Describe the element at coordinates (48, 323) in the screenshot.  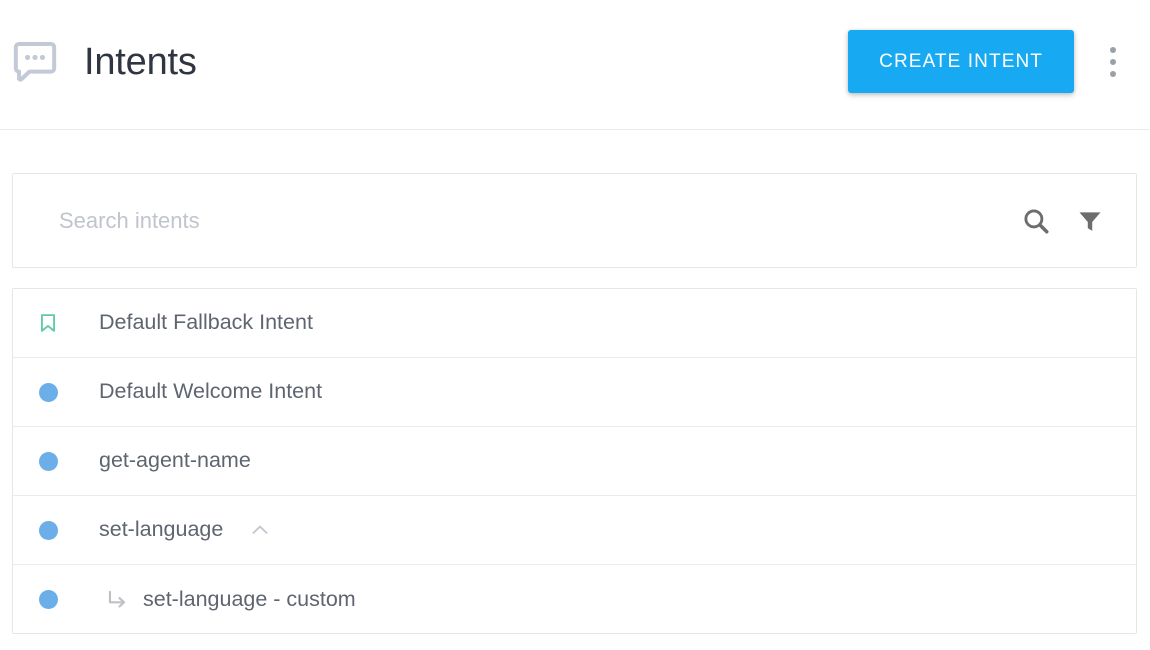
I see `bookmark-icon` at that location.